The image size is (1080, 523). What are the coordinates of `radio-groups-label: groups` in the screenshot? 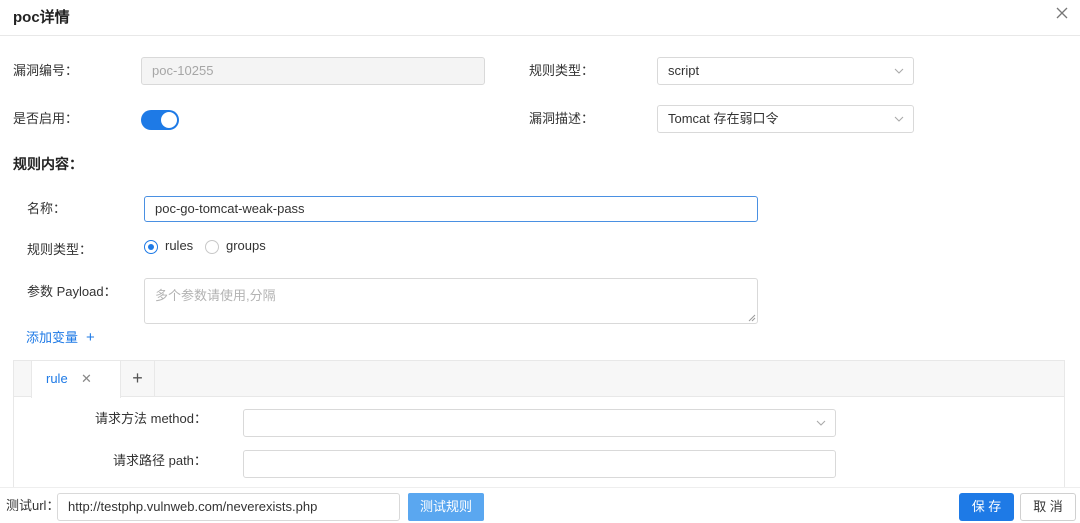 It's located at (246, 246).